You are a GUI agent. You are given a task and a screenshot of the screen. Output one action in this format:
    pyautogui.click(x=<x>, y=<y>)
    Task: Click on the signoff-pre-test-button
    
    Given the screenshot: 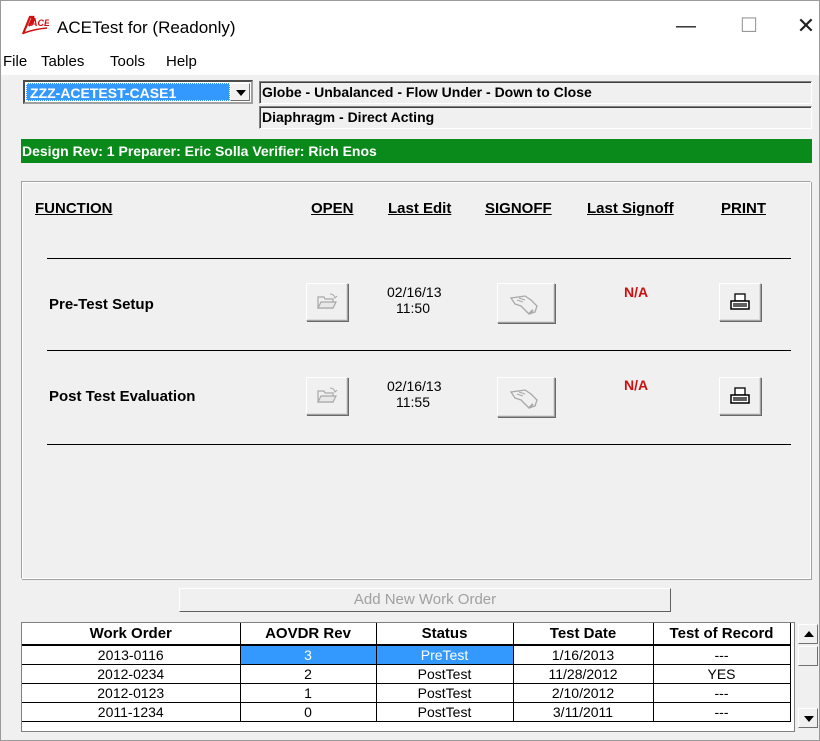 What is the action you would take?
    pyautogui.click(x=526, y=303)
    